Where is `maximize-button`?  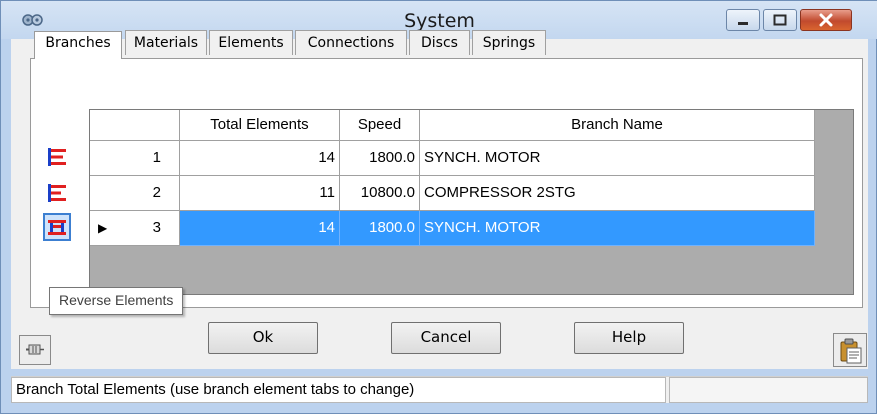 maximize-button is located at coordinates (780, 20).